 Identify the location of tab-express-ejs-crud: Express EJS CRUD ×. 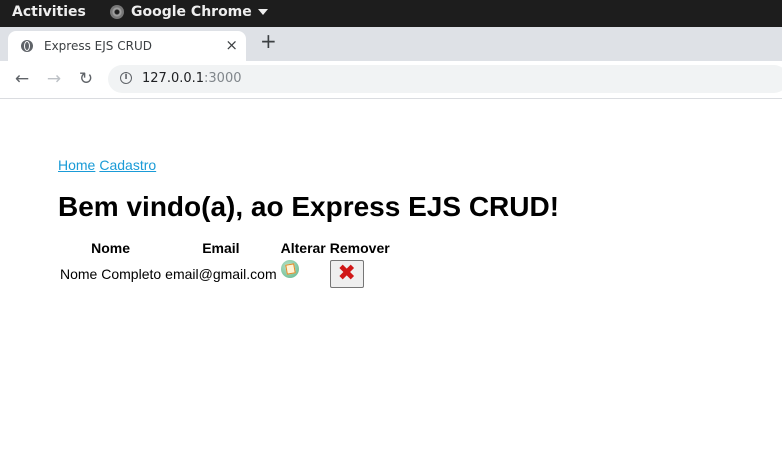
(127, 46).